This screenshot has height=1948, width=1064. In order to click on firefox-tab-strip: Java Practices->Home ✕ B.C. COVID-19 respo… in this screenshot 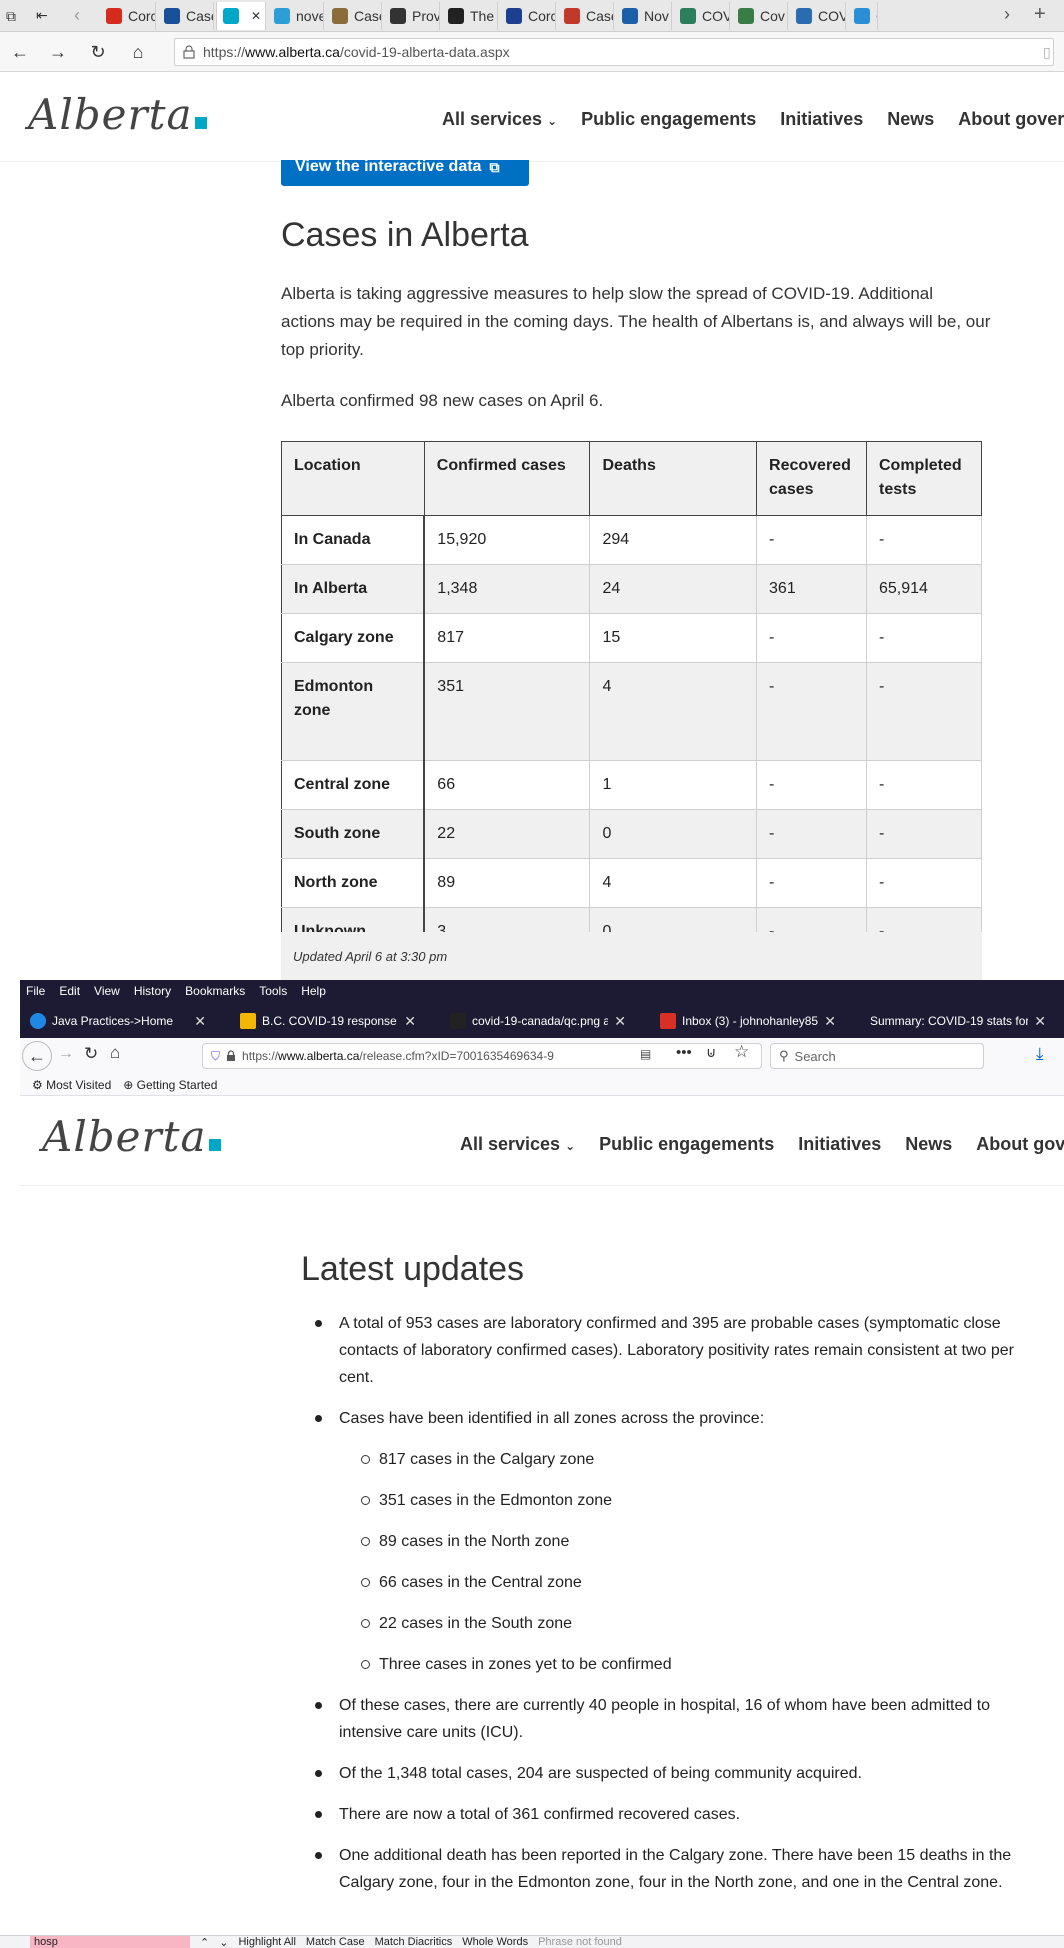, I will do `click(542, 1020)`.